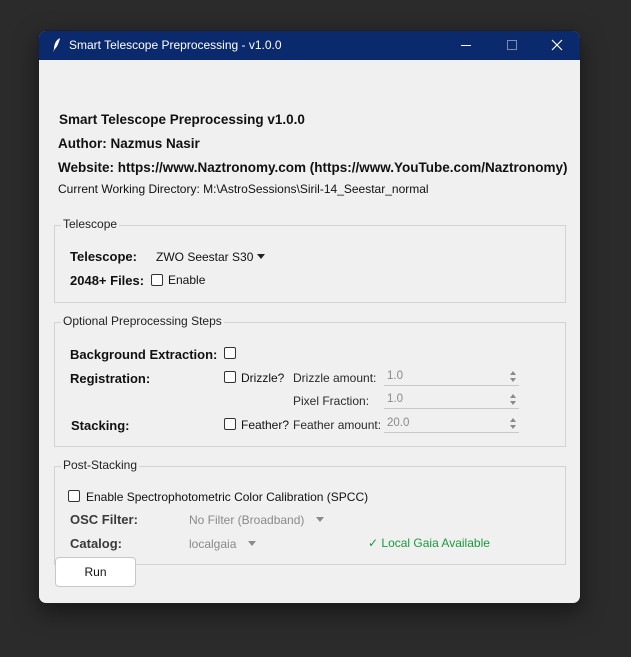 The height and width of the screenshot is (657, 631). I want to click on feather-amount-label: Feather amount:, so click(337, 425).